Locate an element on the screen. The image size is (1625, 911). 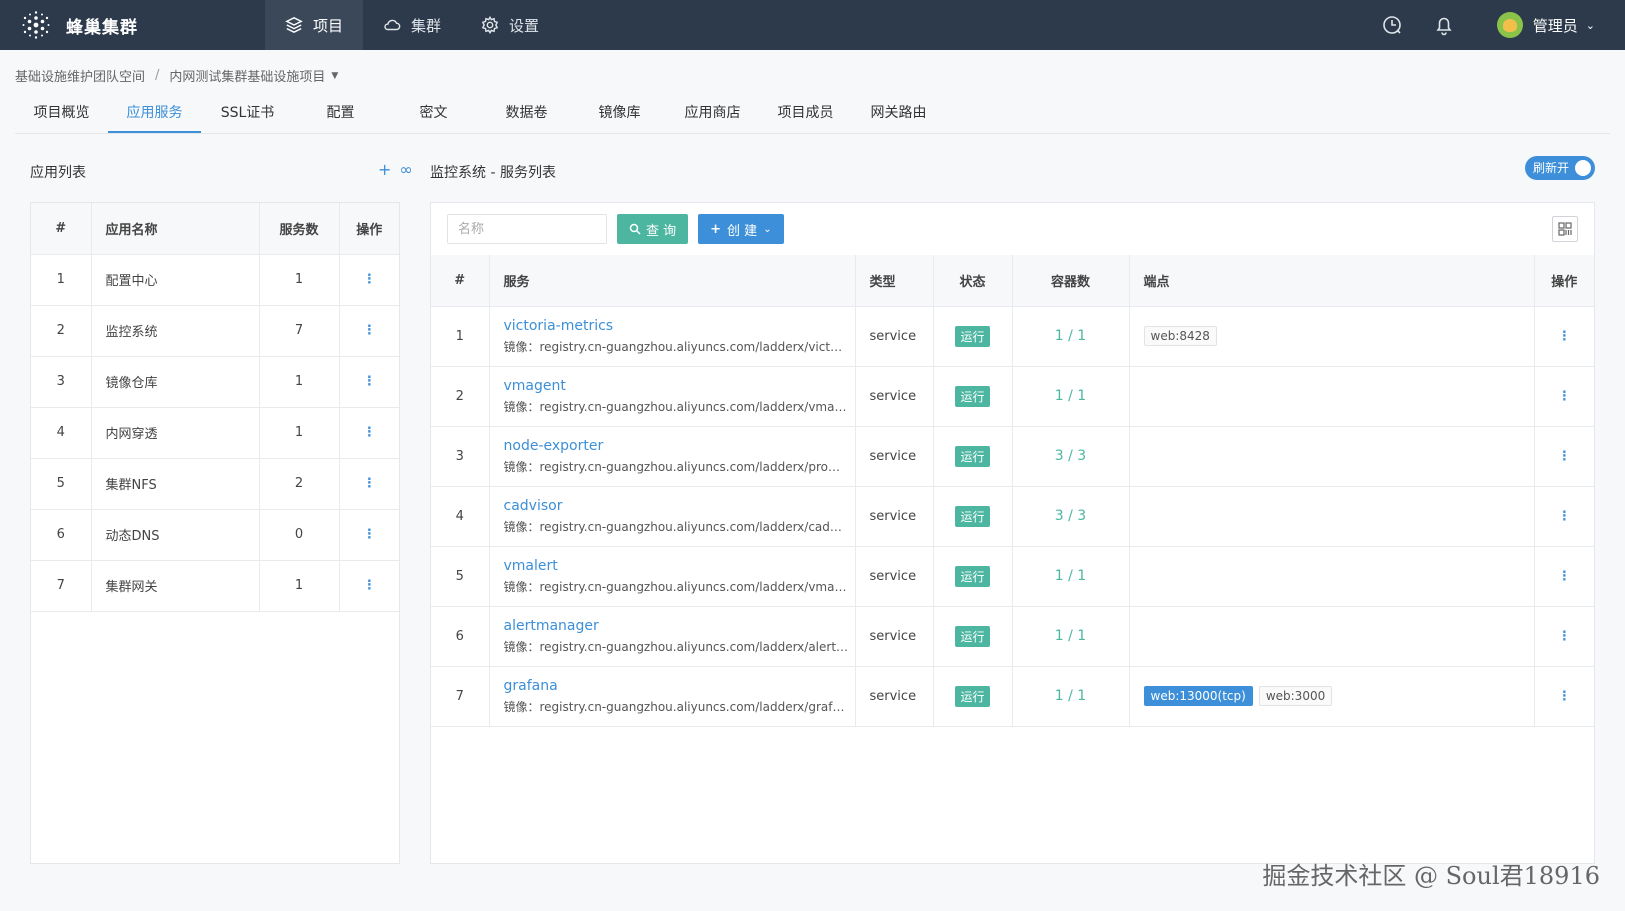
container-count: 1 / 1 is located at coordinates (1070, 396).